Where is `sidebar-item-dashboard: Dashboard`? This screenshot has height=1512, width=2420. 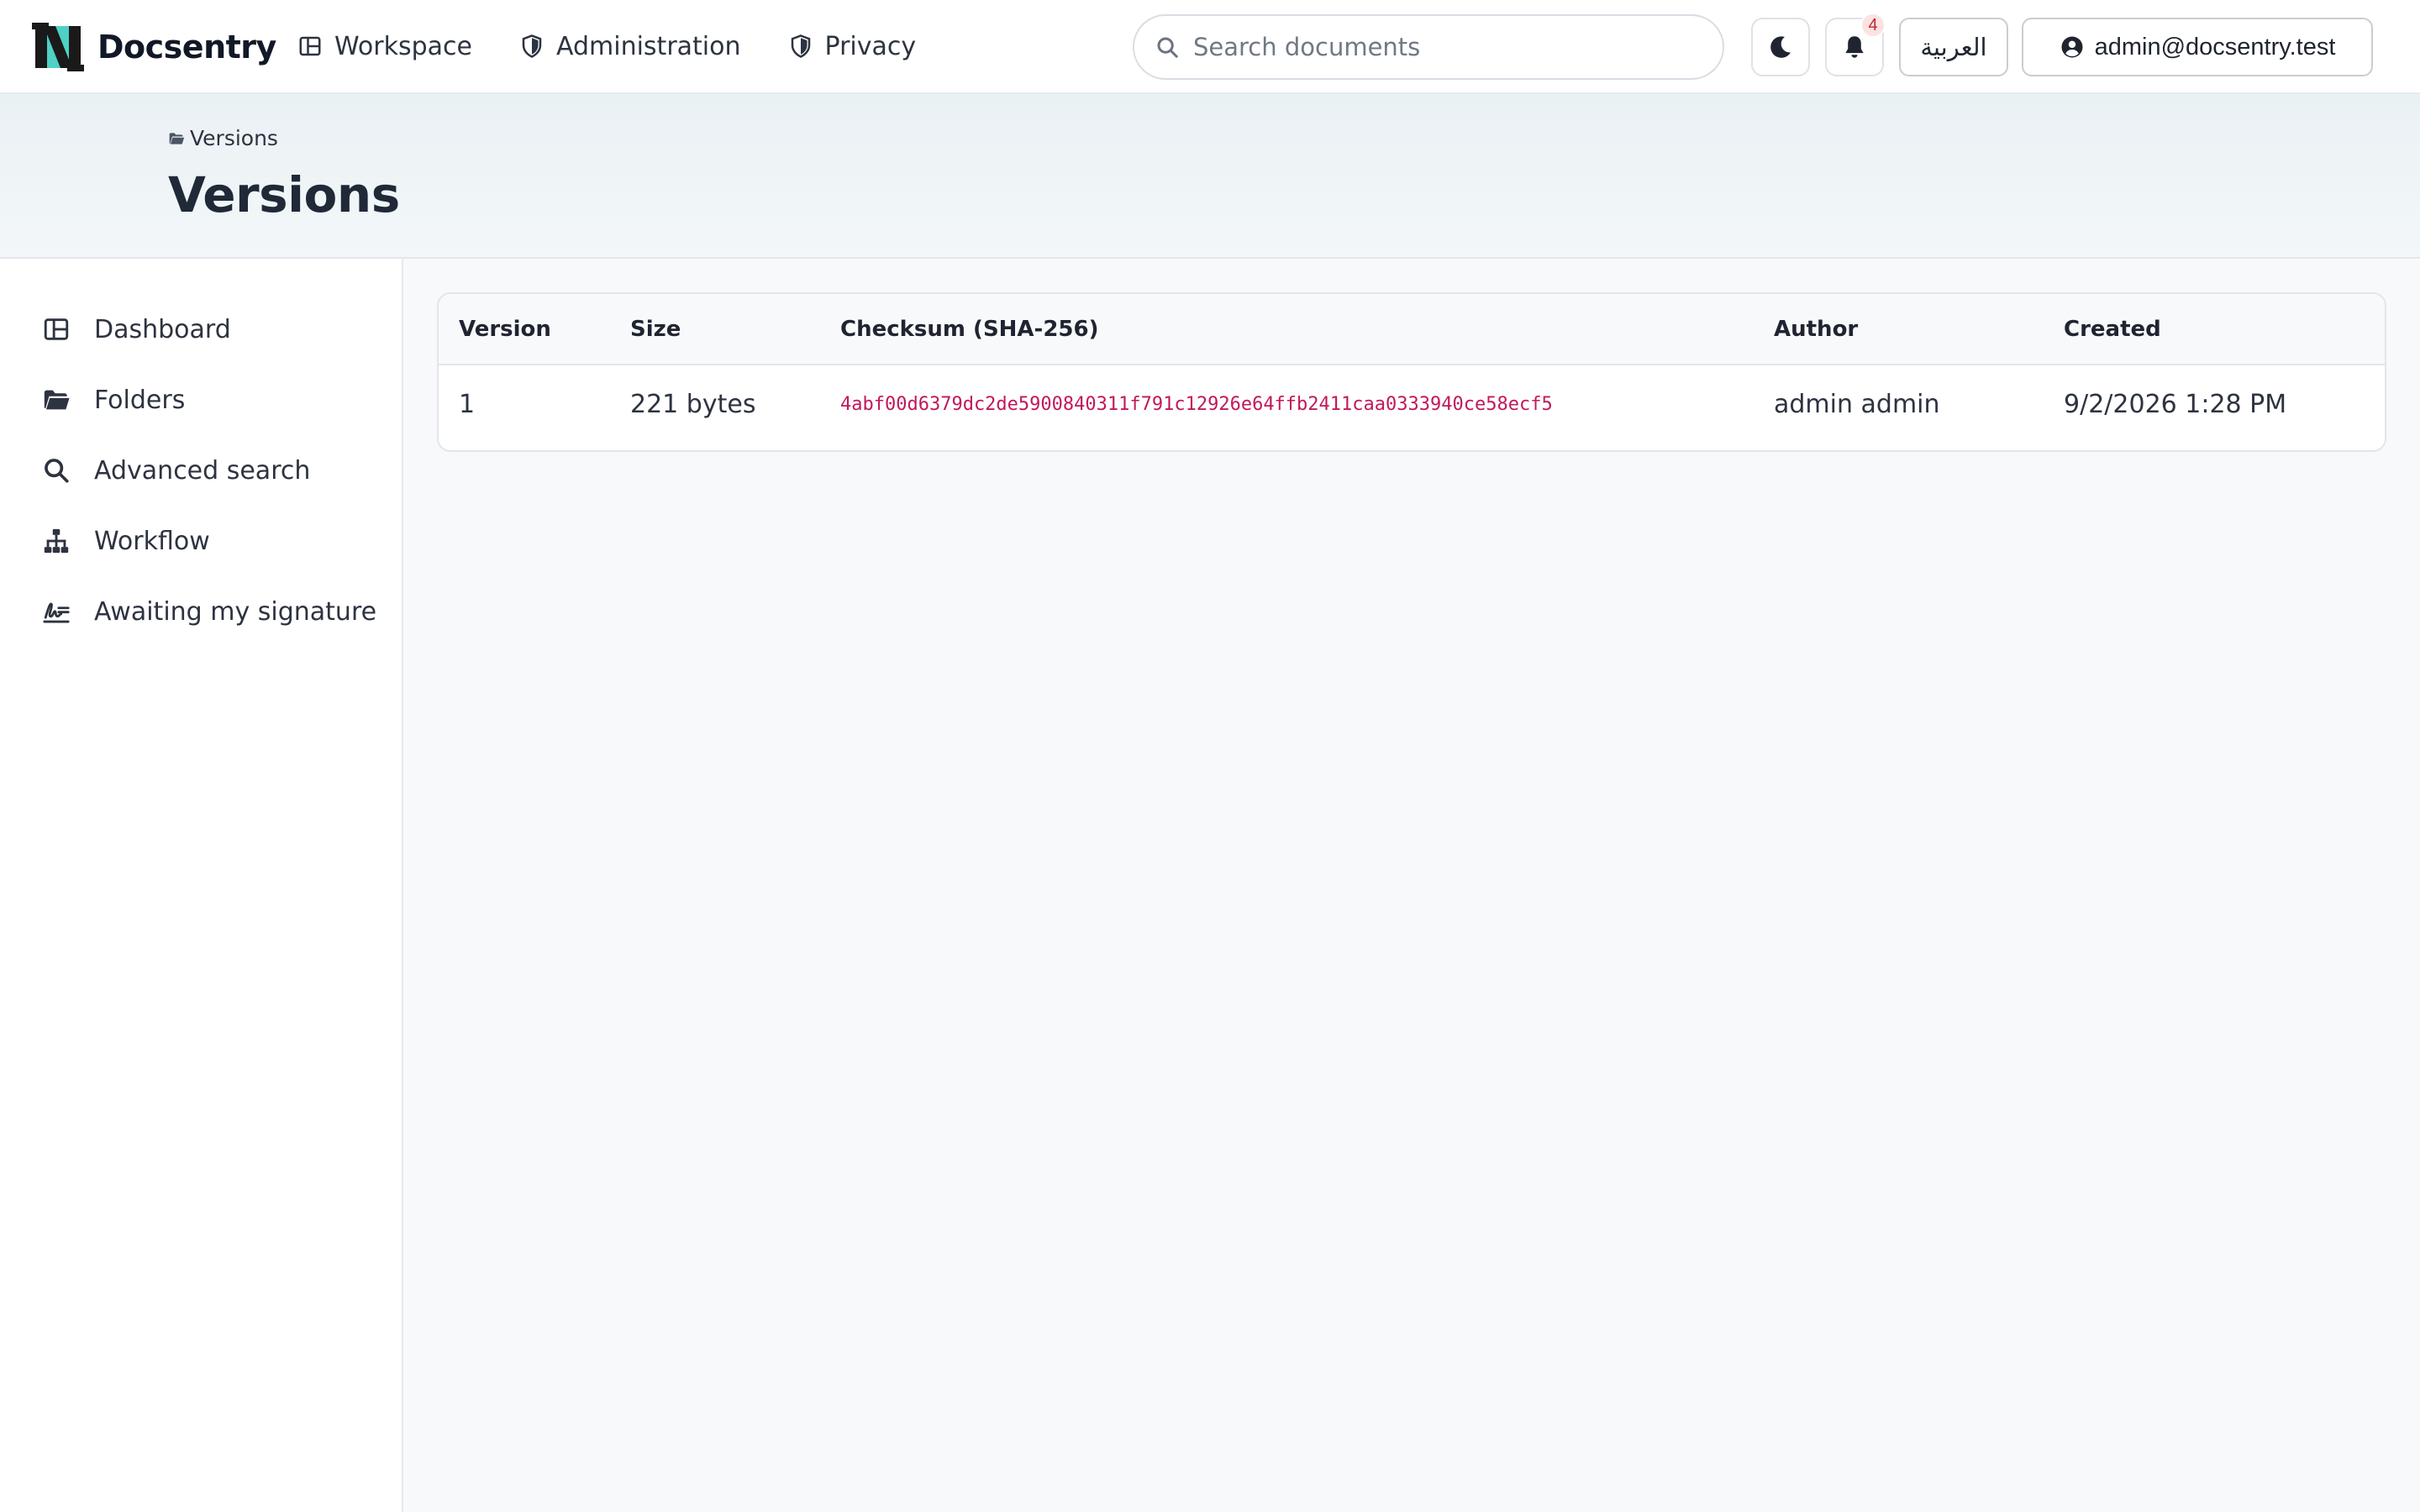 sidebar-item-dashboard: Dashboard is located at coordinates (201, 329).